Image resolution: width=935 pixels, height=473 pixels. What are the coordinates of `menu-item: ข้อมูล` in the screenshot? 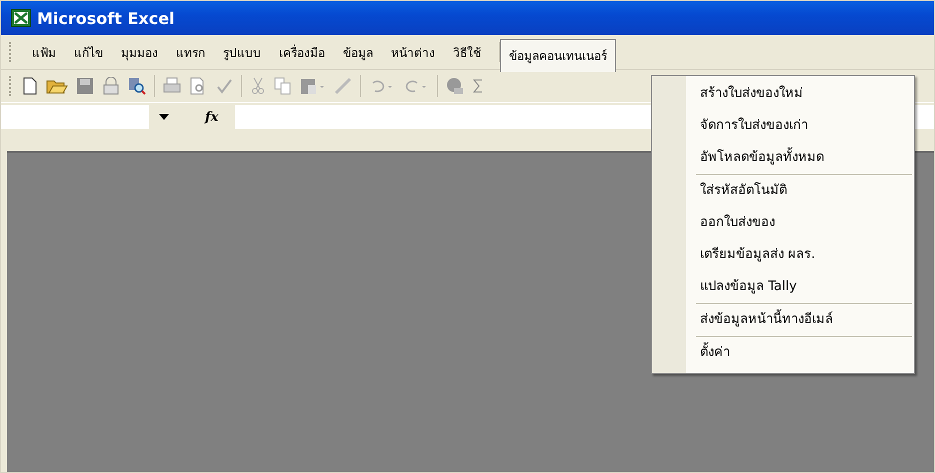 It's located at (358, 52).